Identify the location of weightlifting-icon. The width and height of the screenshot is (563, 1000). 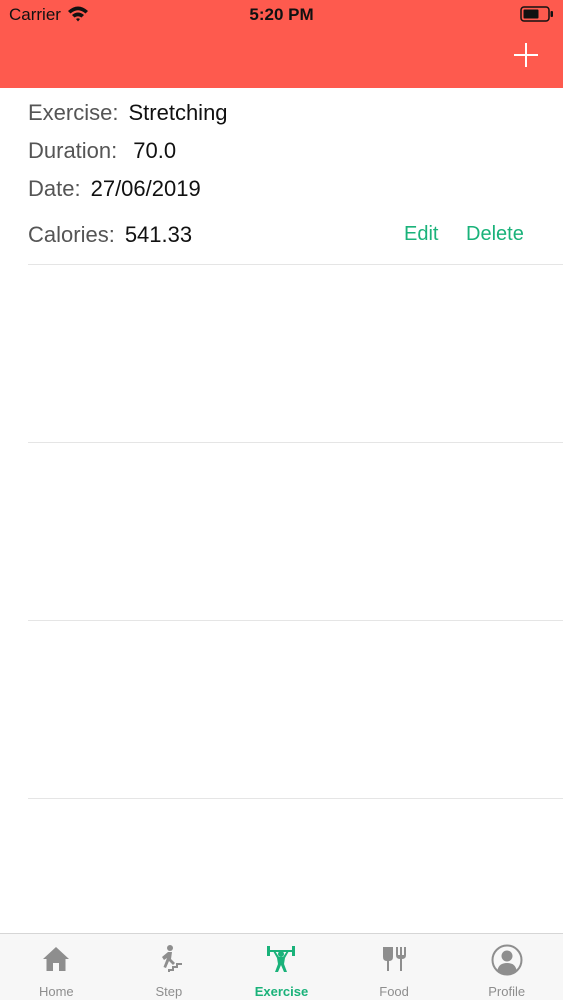
(281, 959).